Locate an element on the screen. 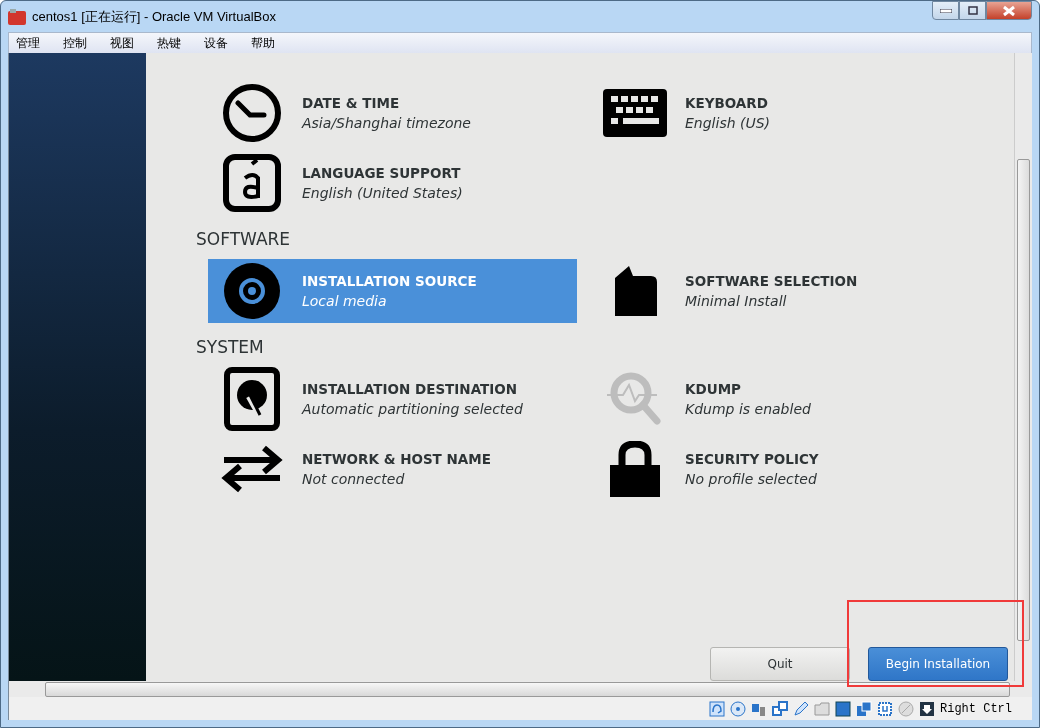  minimize-icon is located at coordinates (945, 10).